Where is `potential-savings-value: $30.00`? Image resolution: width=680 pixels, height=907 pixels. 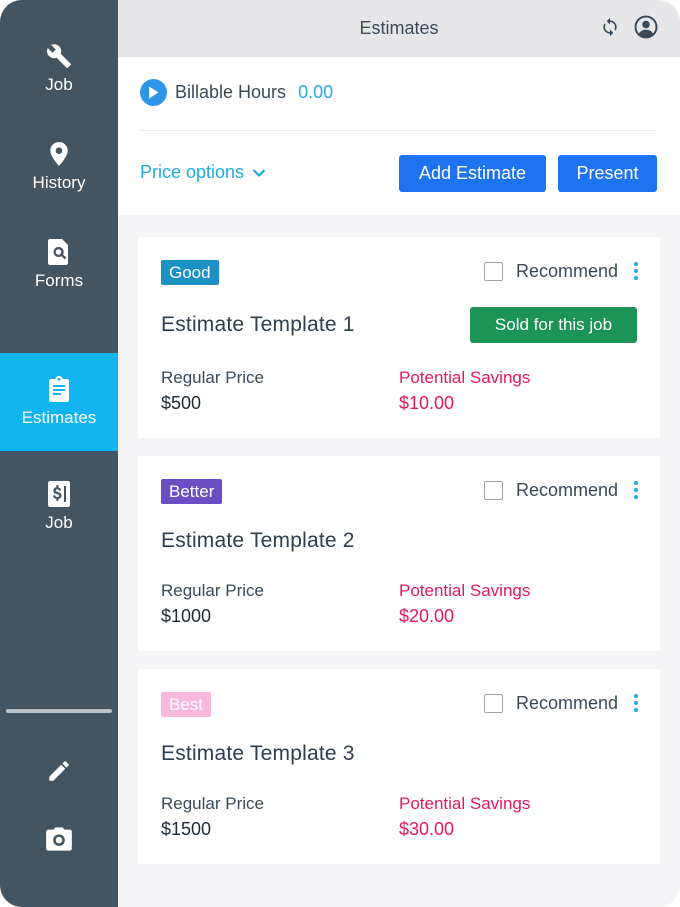 potential-savings-value: $30.00 is located at coordinates (427, 829).